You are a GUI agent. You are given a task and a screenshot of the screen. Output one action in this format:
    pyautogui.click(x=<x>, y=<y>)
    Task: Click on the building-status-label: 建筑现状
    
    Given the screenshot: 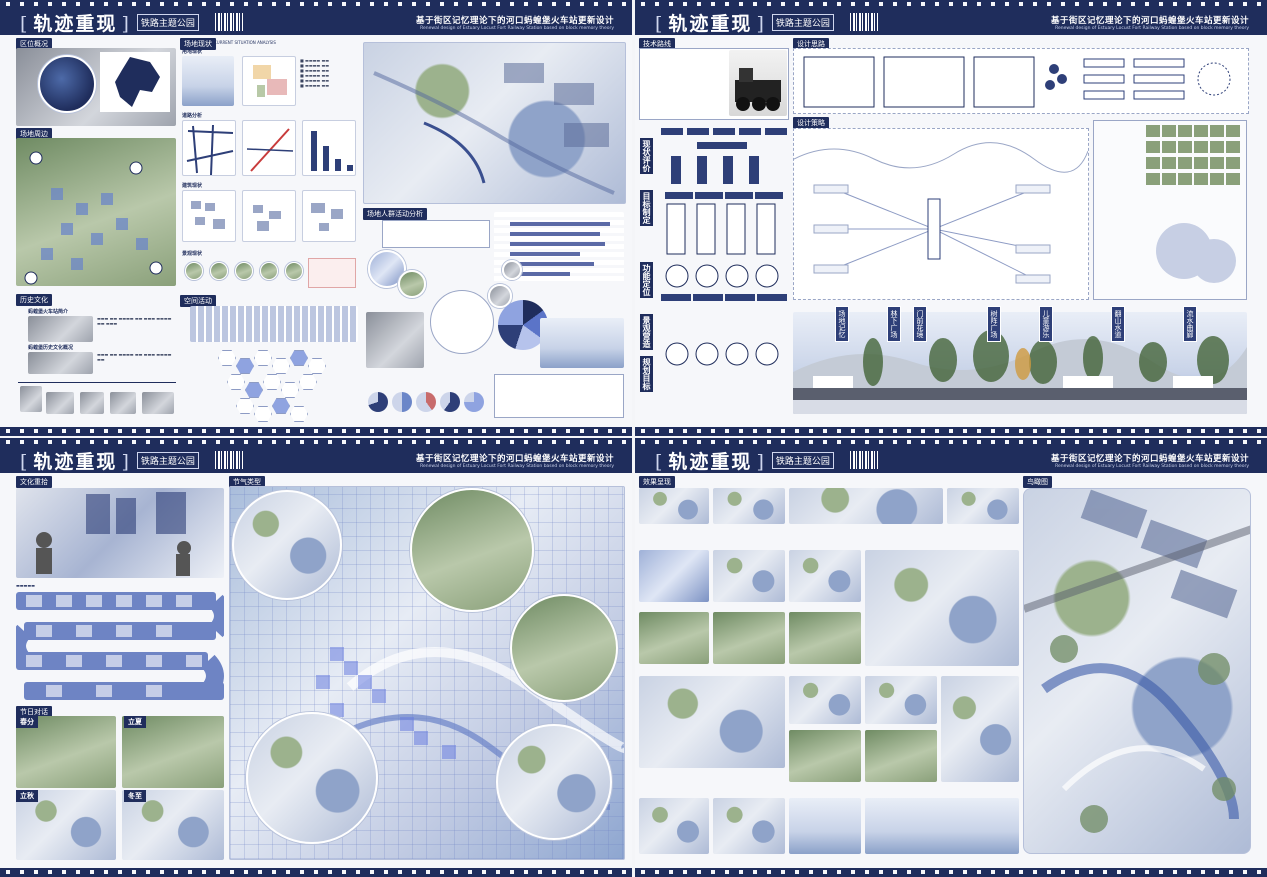 What is the action you would take?
    pyautogui.click(x=192, y=186)
    